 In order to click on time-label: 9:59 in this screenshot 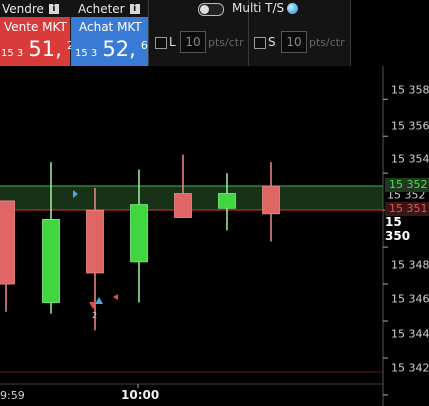, I will do `click(12, 395)`.